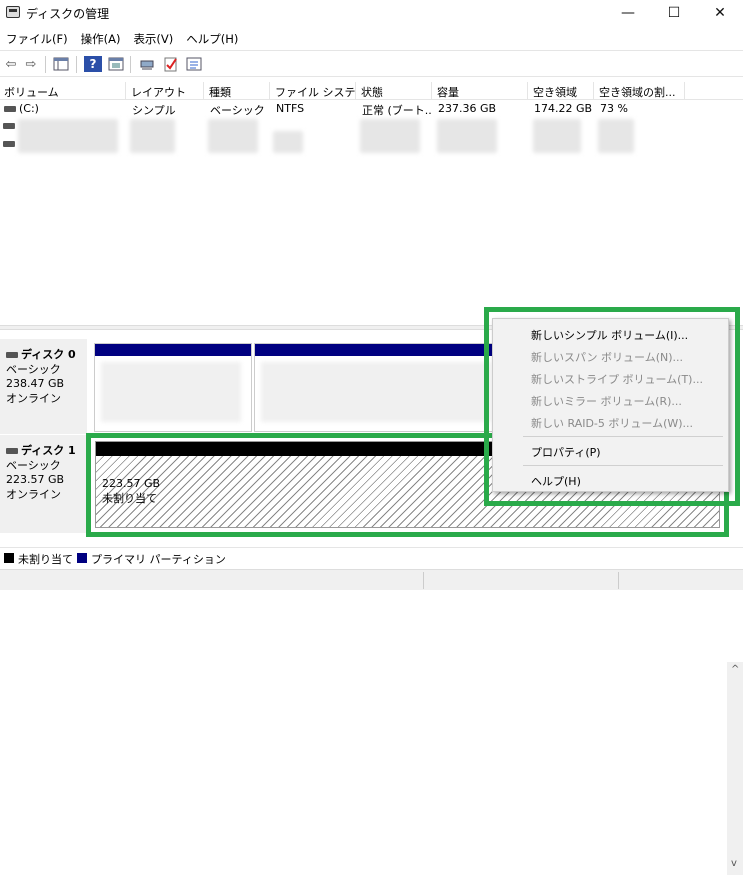 This screenshot has width=743, height=875. What do you see at coordinates (371, 38) in the screenshot?
I see `menu-bar: ファイル(F) 操作(A) 表示(V) ヘルプ(H)` at bounding box center [371, 38].